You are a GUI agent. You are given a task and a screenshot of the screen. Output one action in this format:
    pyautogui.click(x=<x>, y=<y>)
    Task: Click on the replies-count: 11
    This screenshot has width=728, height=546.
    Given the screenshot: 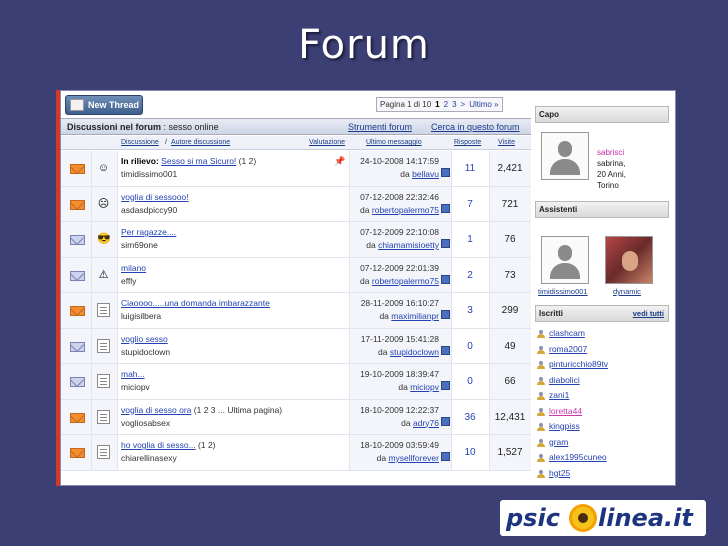 What is the action you would take?
    pyautogui.click(x=470, y=168)
    